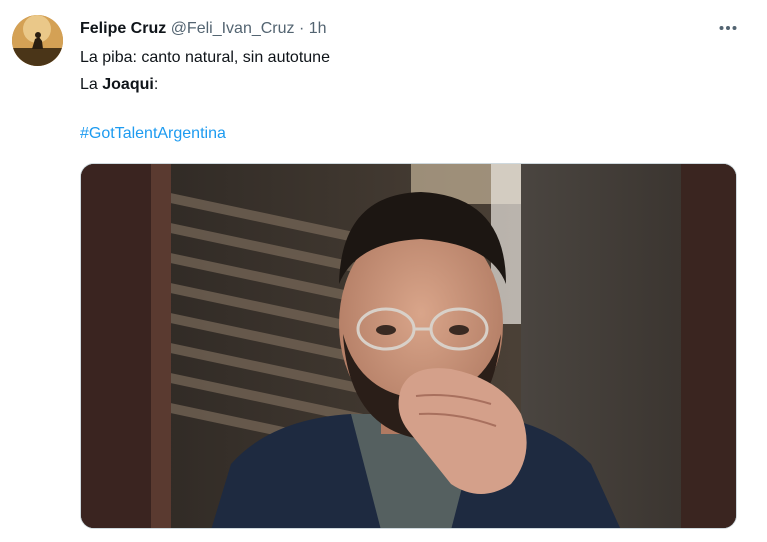  I want to click on avatar-image, so click(37, 40).